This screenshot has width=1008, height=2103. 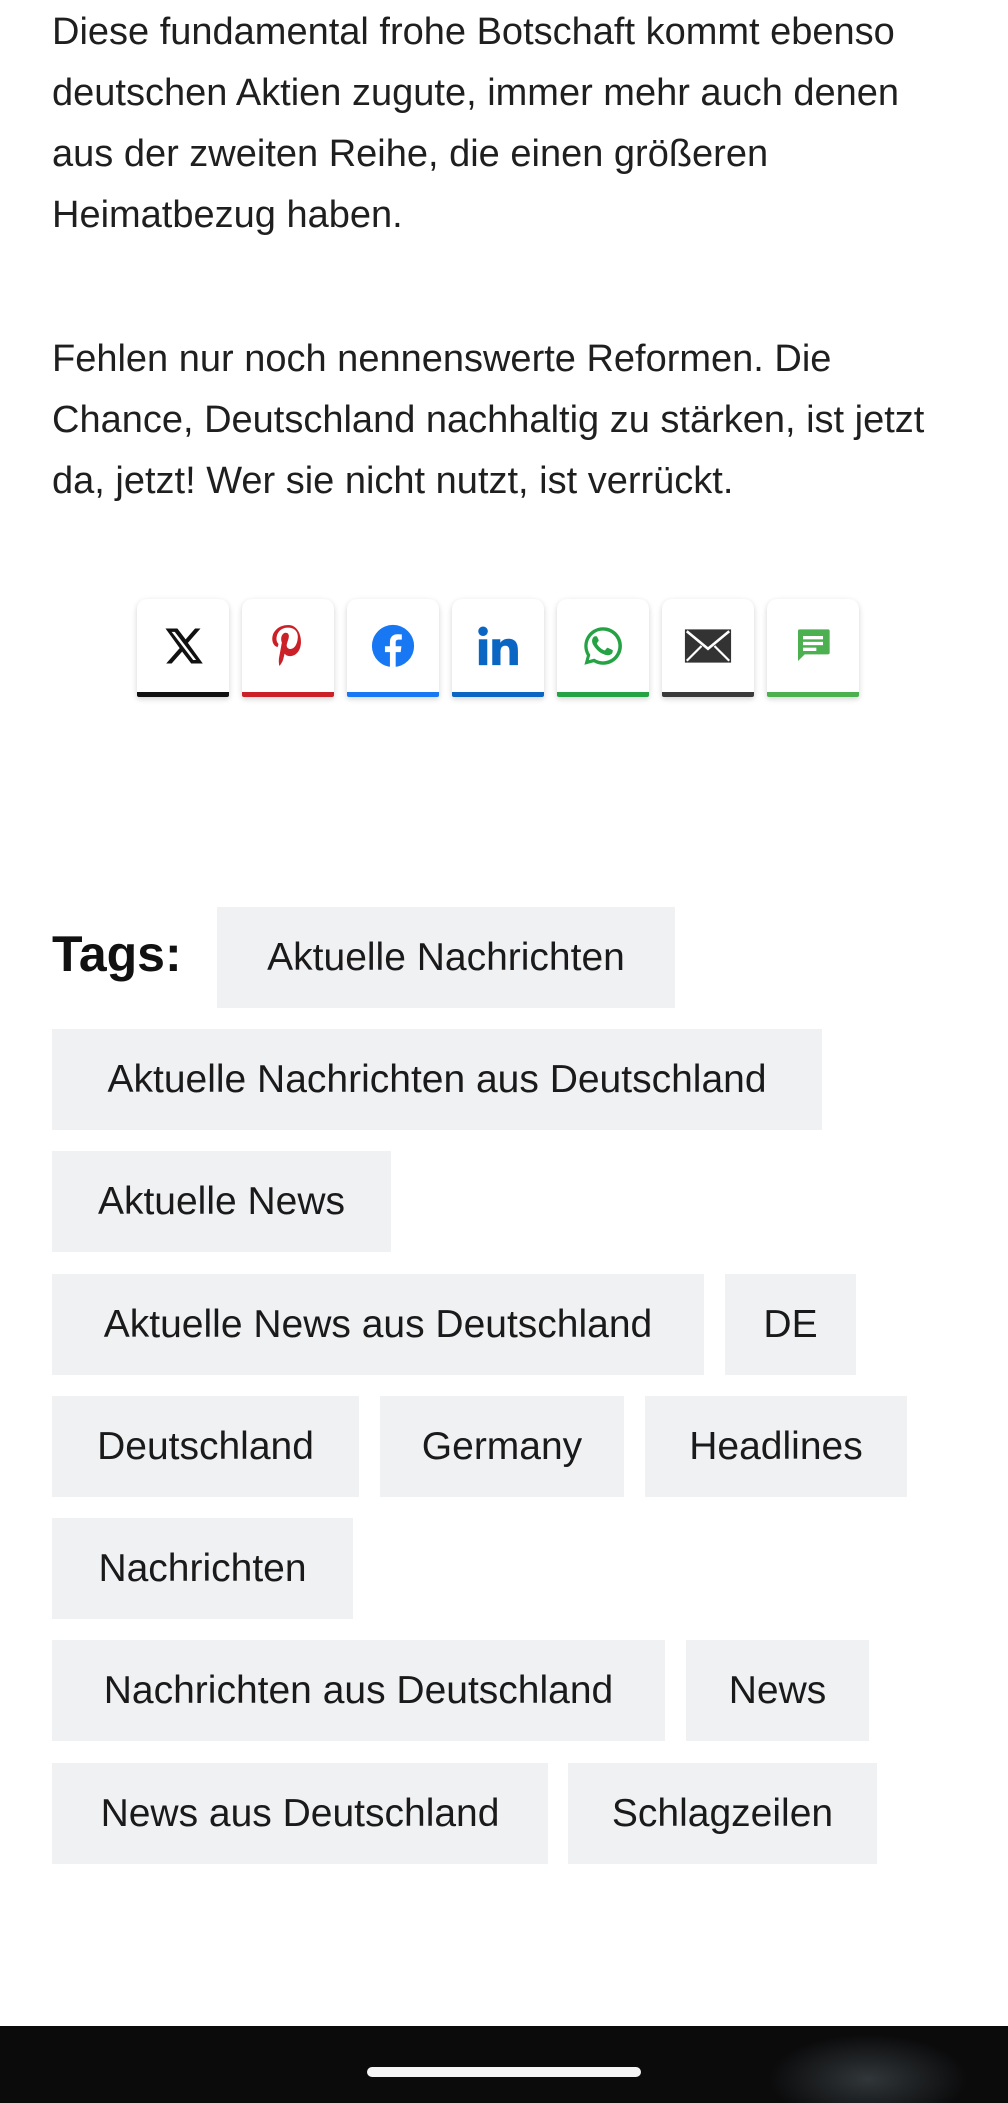 I want to click on tag-link: Aktuelle News, so click(x=221, y=1201).